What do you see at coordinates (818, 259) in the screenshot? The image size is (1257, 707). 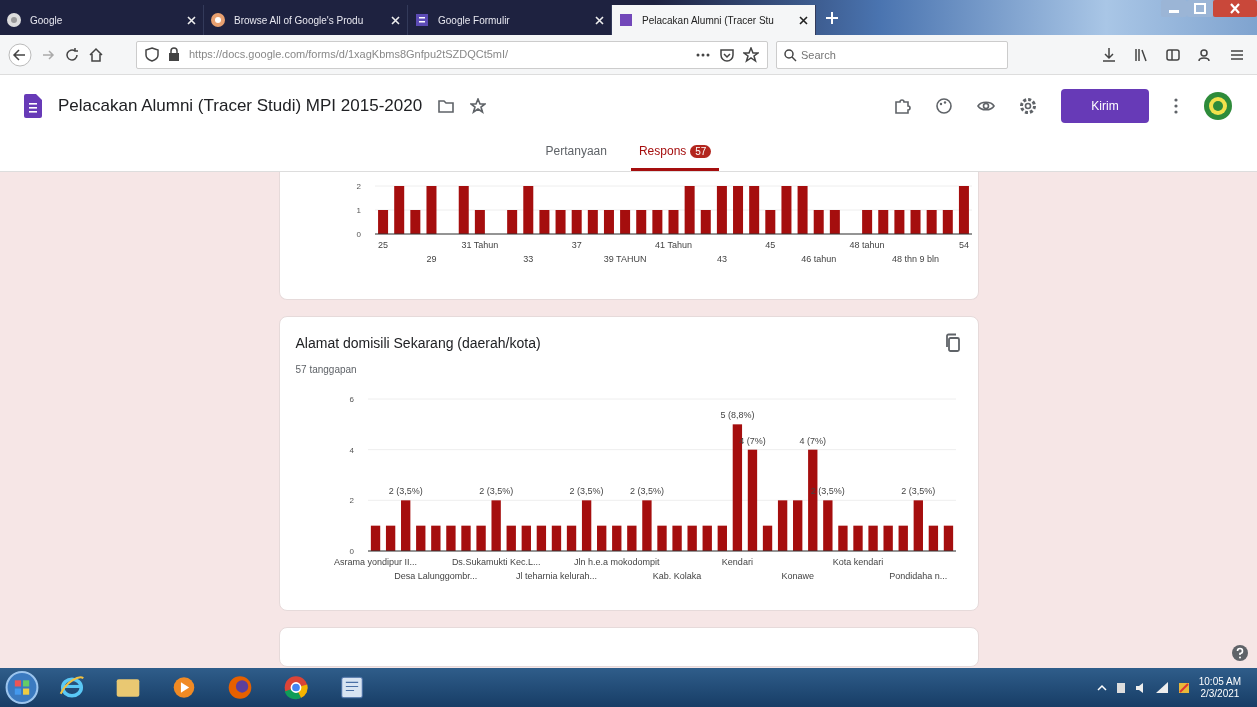 I see `axis-tick-label: 46 tahun` at bounding box center [818, 259].